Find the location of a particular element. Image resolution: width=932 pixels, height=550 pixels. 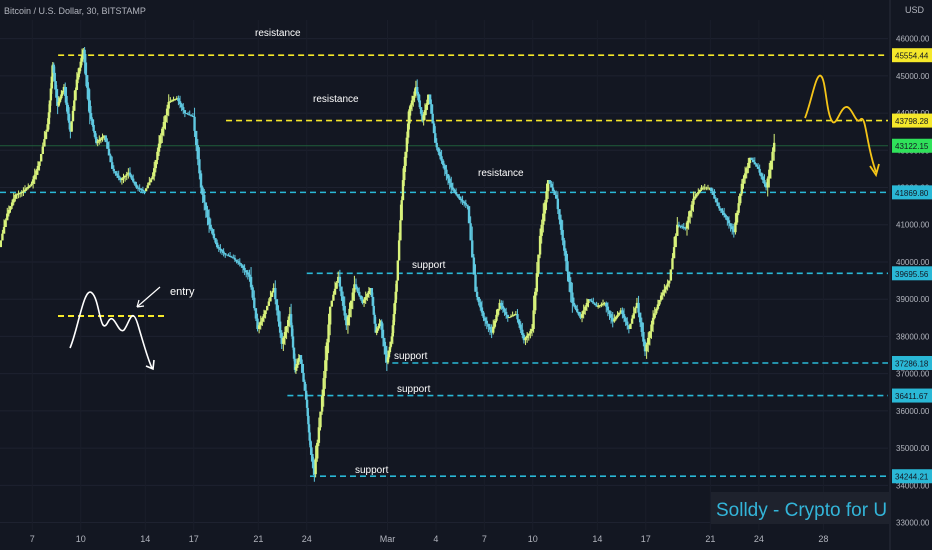

x-tick-label: 28 is located at coordinates (823, 539).